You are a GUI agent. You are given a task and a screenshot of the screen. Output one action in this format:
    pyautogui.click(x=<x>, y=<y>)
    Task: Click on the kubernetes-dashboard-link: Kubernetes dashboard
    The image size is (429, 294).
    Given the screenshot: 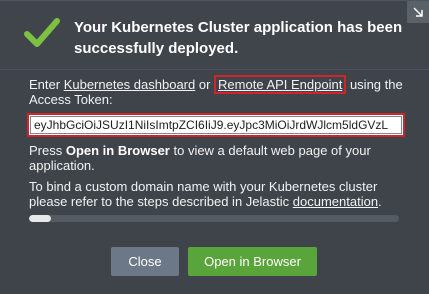 What is the action you would take?
    pyautogui.click(x=130, y=84)
    